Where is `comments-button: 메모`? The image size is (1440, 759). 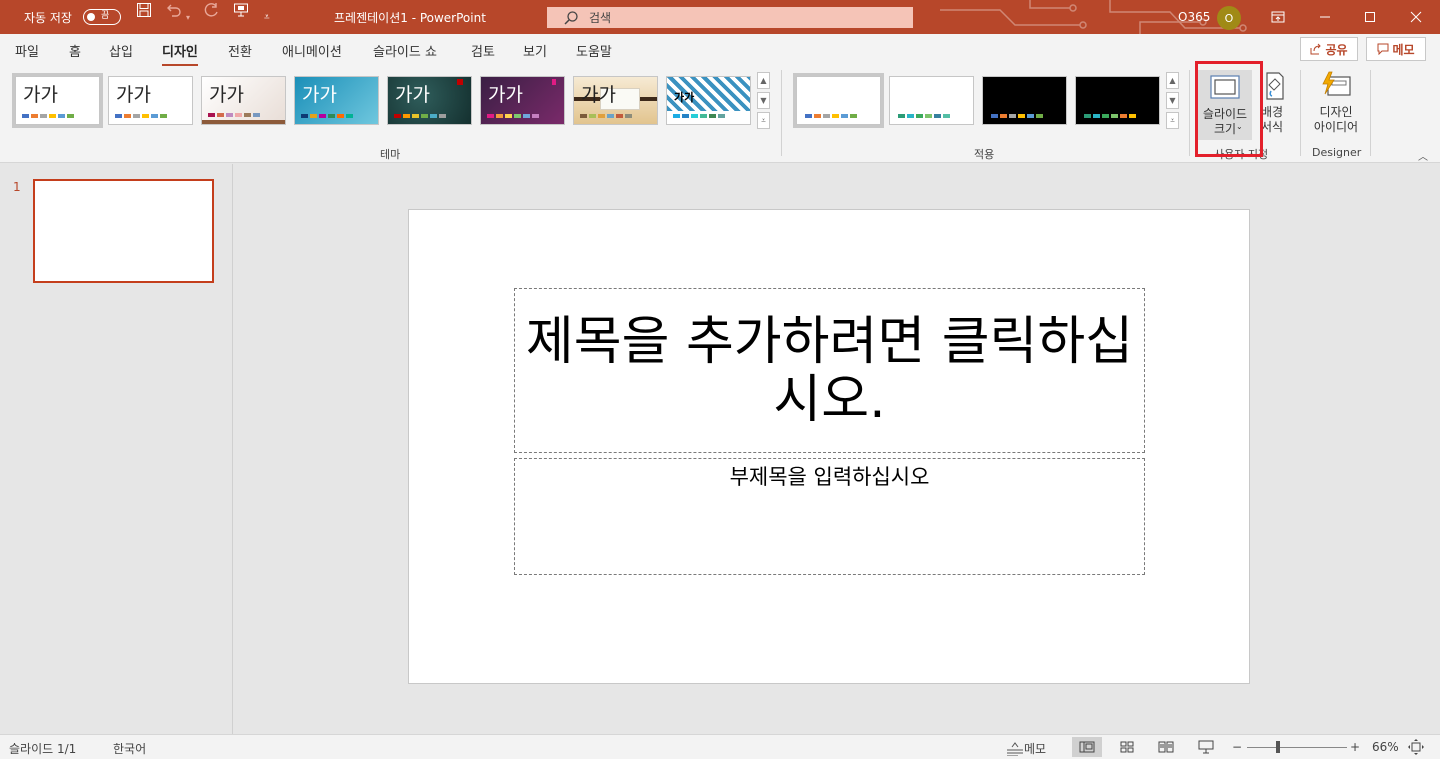
comments-button: 메모 is located at coordinates (1396, 49).